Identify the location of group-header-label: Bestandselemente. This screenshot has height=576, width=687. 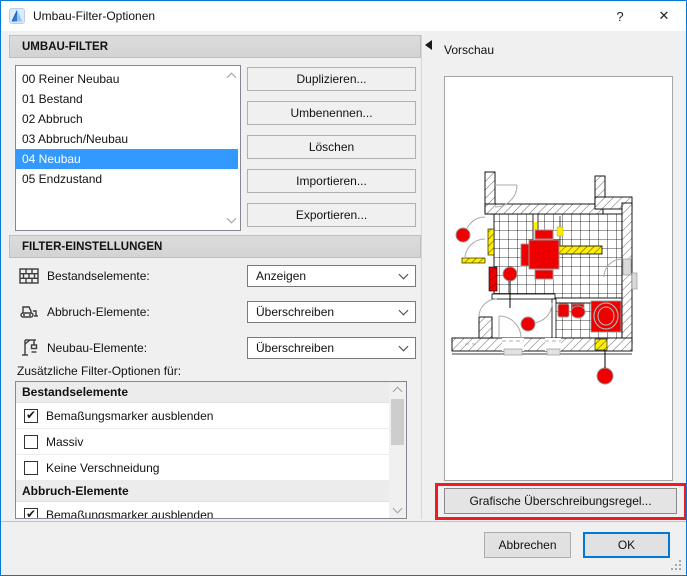
(75, 392).